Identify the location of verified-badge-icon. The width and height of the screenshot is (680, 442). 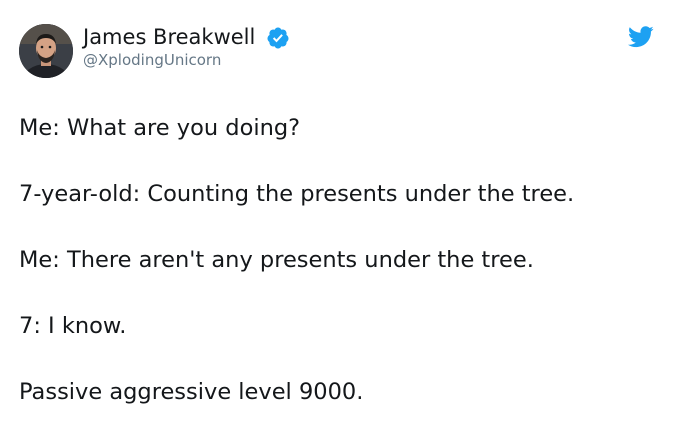
(278, 38).